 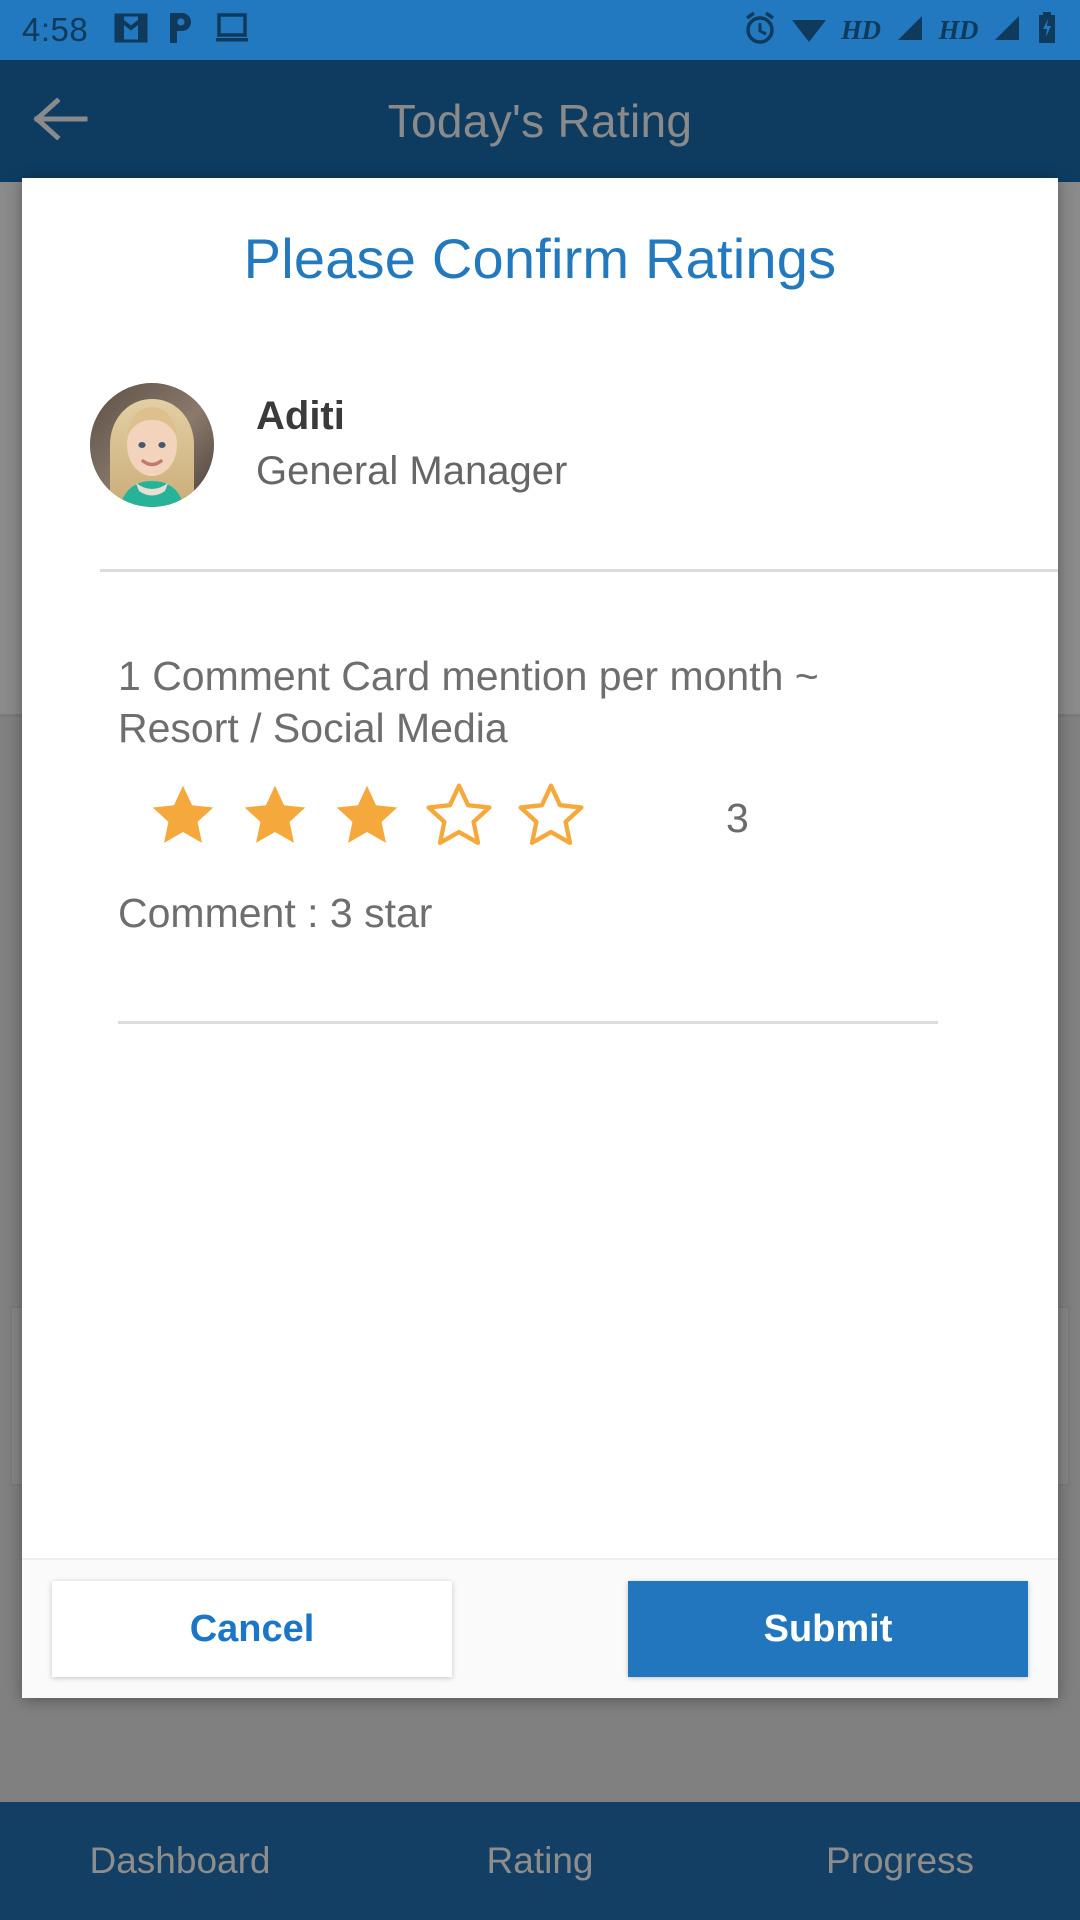 I want to click on star-rating, so click(x=367, y=818).